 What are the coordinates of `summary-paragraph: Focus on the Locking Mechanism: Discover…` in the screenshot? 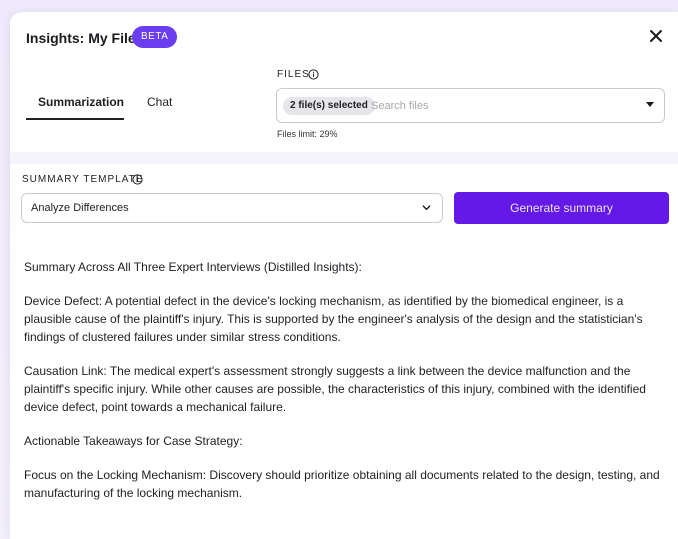 It's located at (342, 484).